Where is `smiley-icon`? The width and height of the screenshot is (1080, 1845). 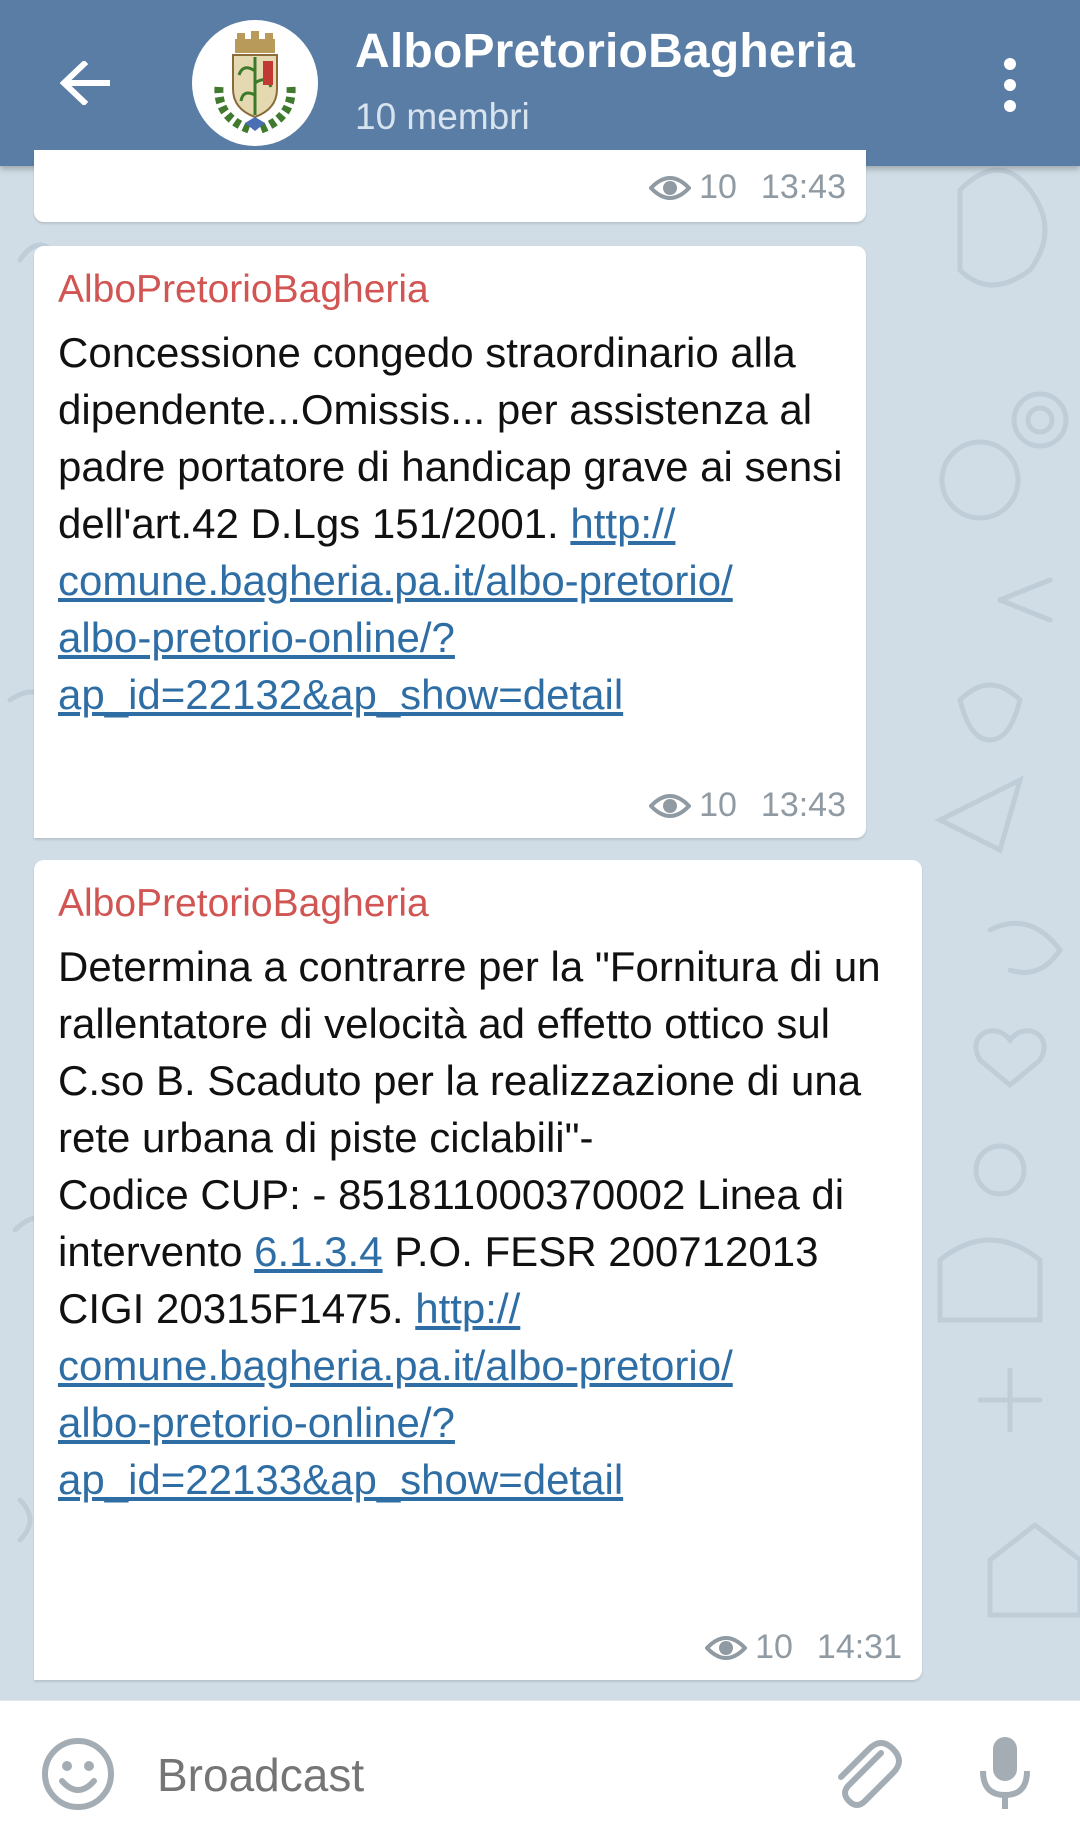 smiley-icon is located at coordinates (78, 1774).